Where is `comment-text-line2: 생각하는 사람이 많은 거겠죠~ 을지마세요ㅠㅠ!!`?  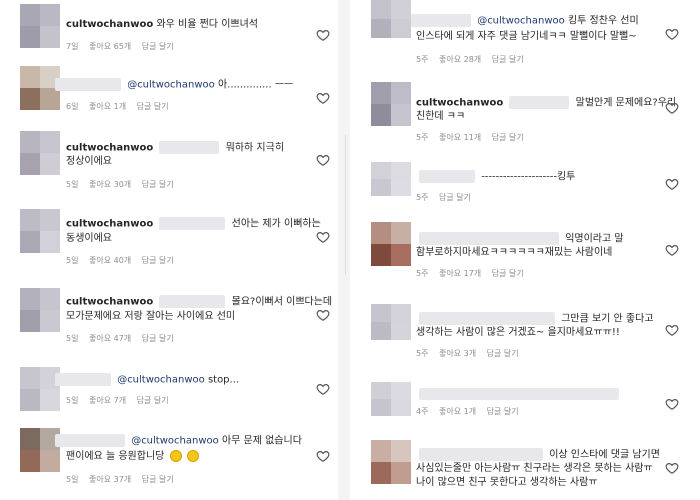
comment-text-line2: 생각하는 사람이 많은 거겠죠~ 을지마세요ㅠㅠ!! is located at coordinates (518, 332).